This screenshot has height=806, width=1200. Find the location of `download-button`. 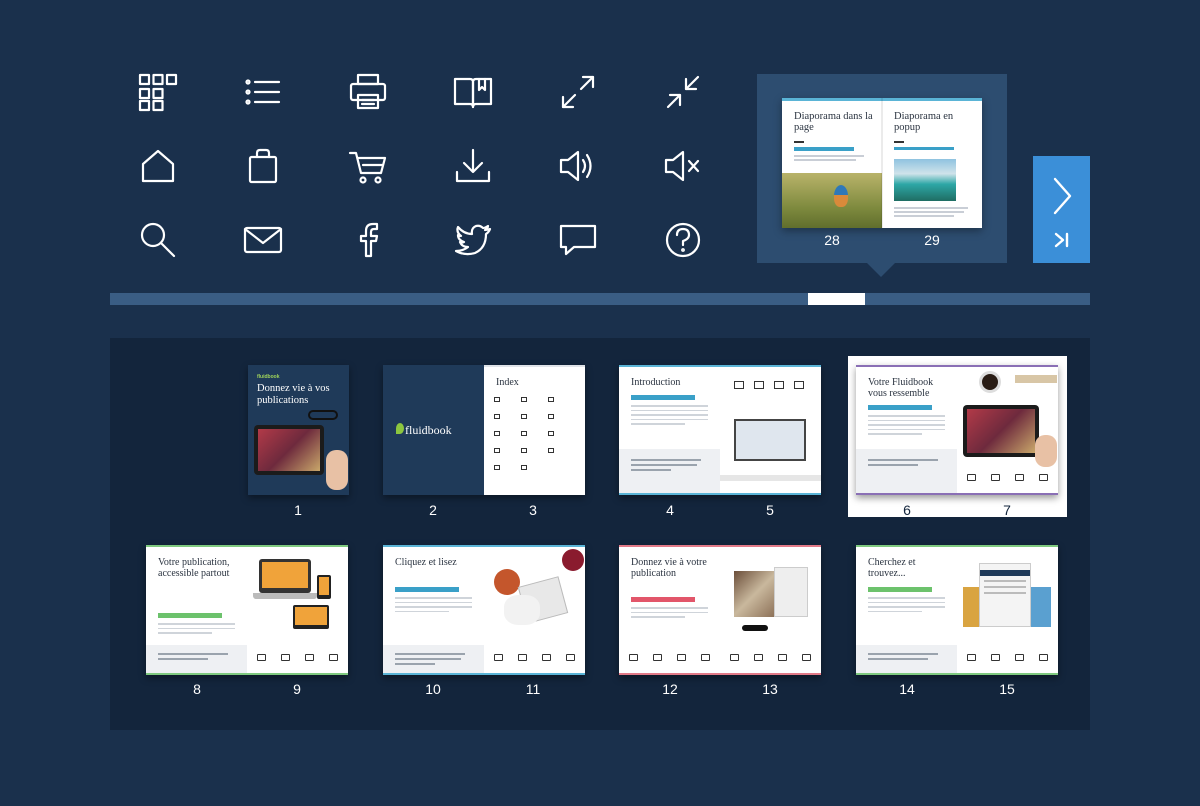

download-button is located at coordinates (472, 166).